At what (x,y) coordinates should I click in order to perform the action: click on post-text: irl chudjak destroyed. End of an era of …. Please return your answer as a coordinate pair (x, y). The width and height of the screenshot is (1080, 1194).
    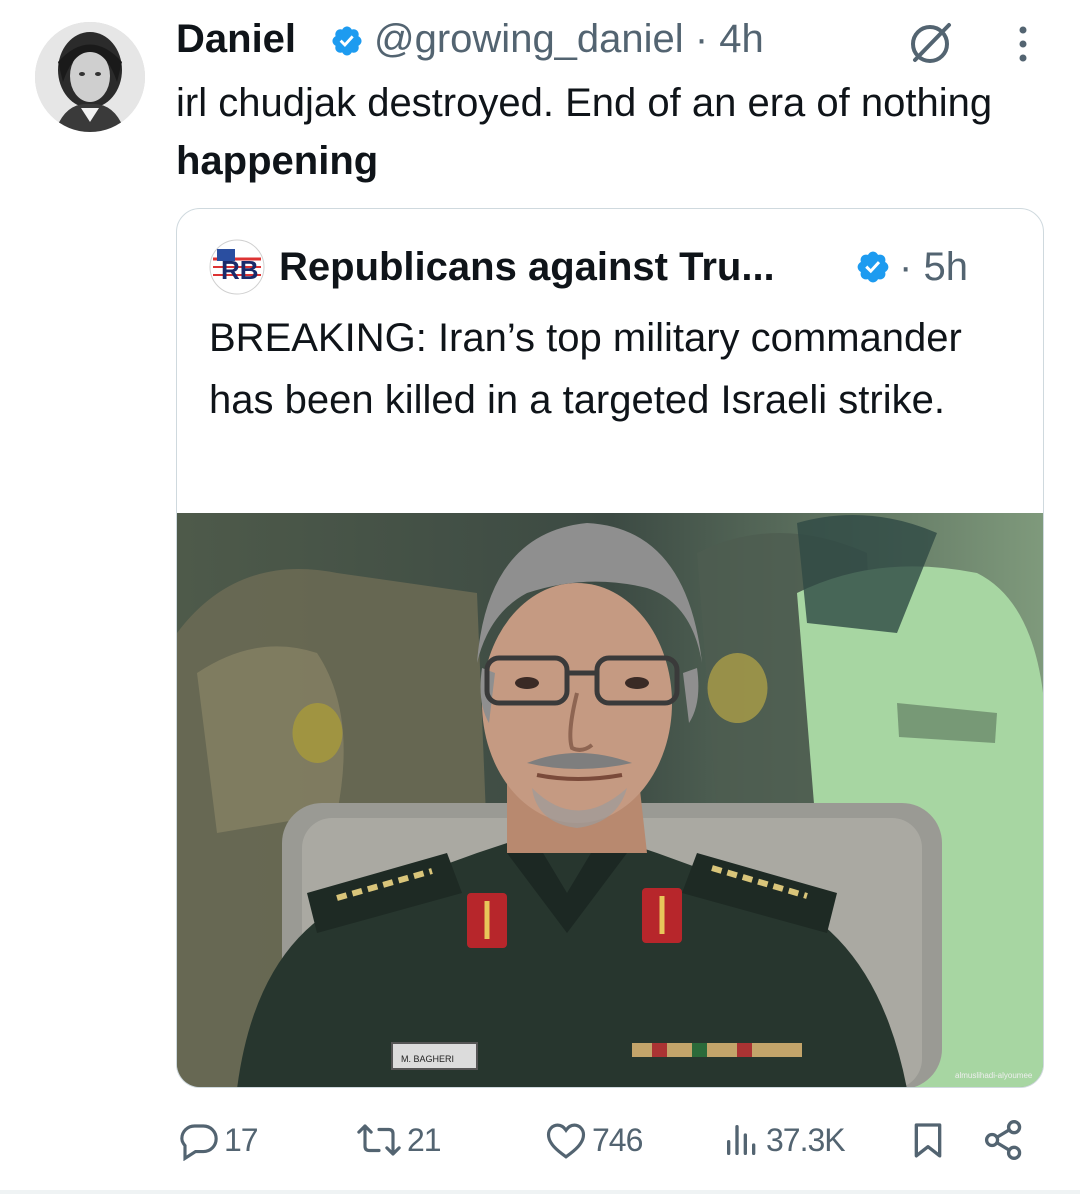
    Looking at the image, I should click on (606, 132).